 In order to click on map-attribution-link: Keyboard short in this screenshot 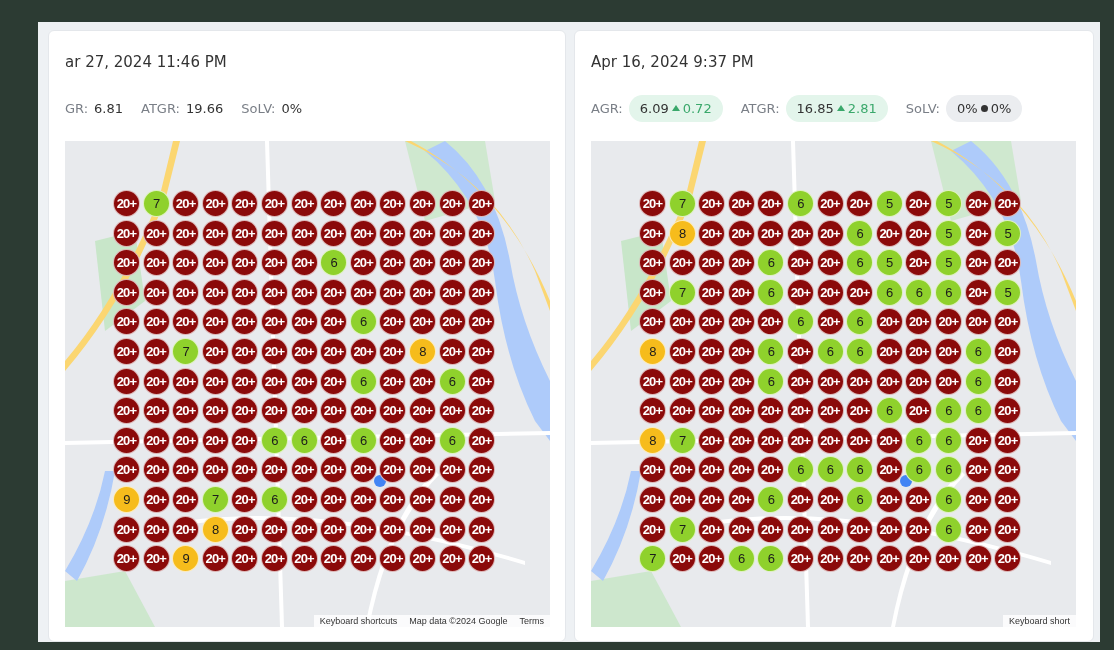, I will do `click(1039, 621)`.